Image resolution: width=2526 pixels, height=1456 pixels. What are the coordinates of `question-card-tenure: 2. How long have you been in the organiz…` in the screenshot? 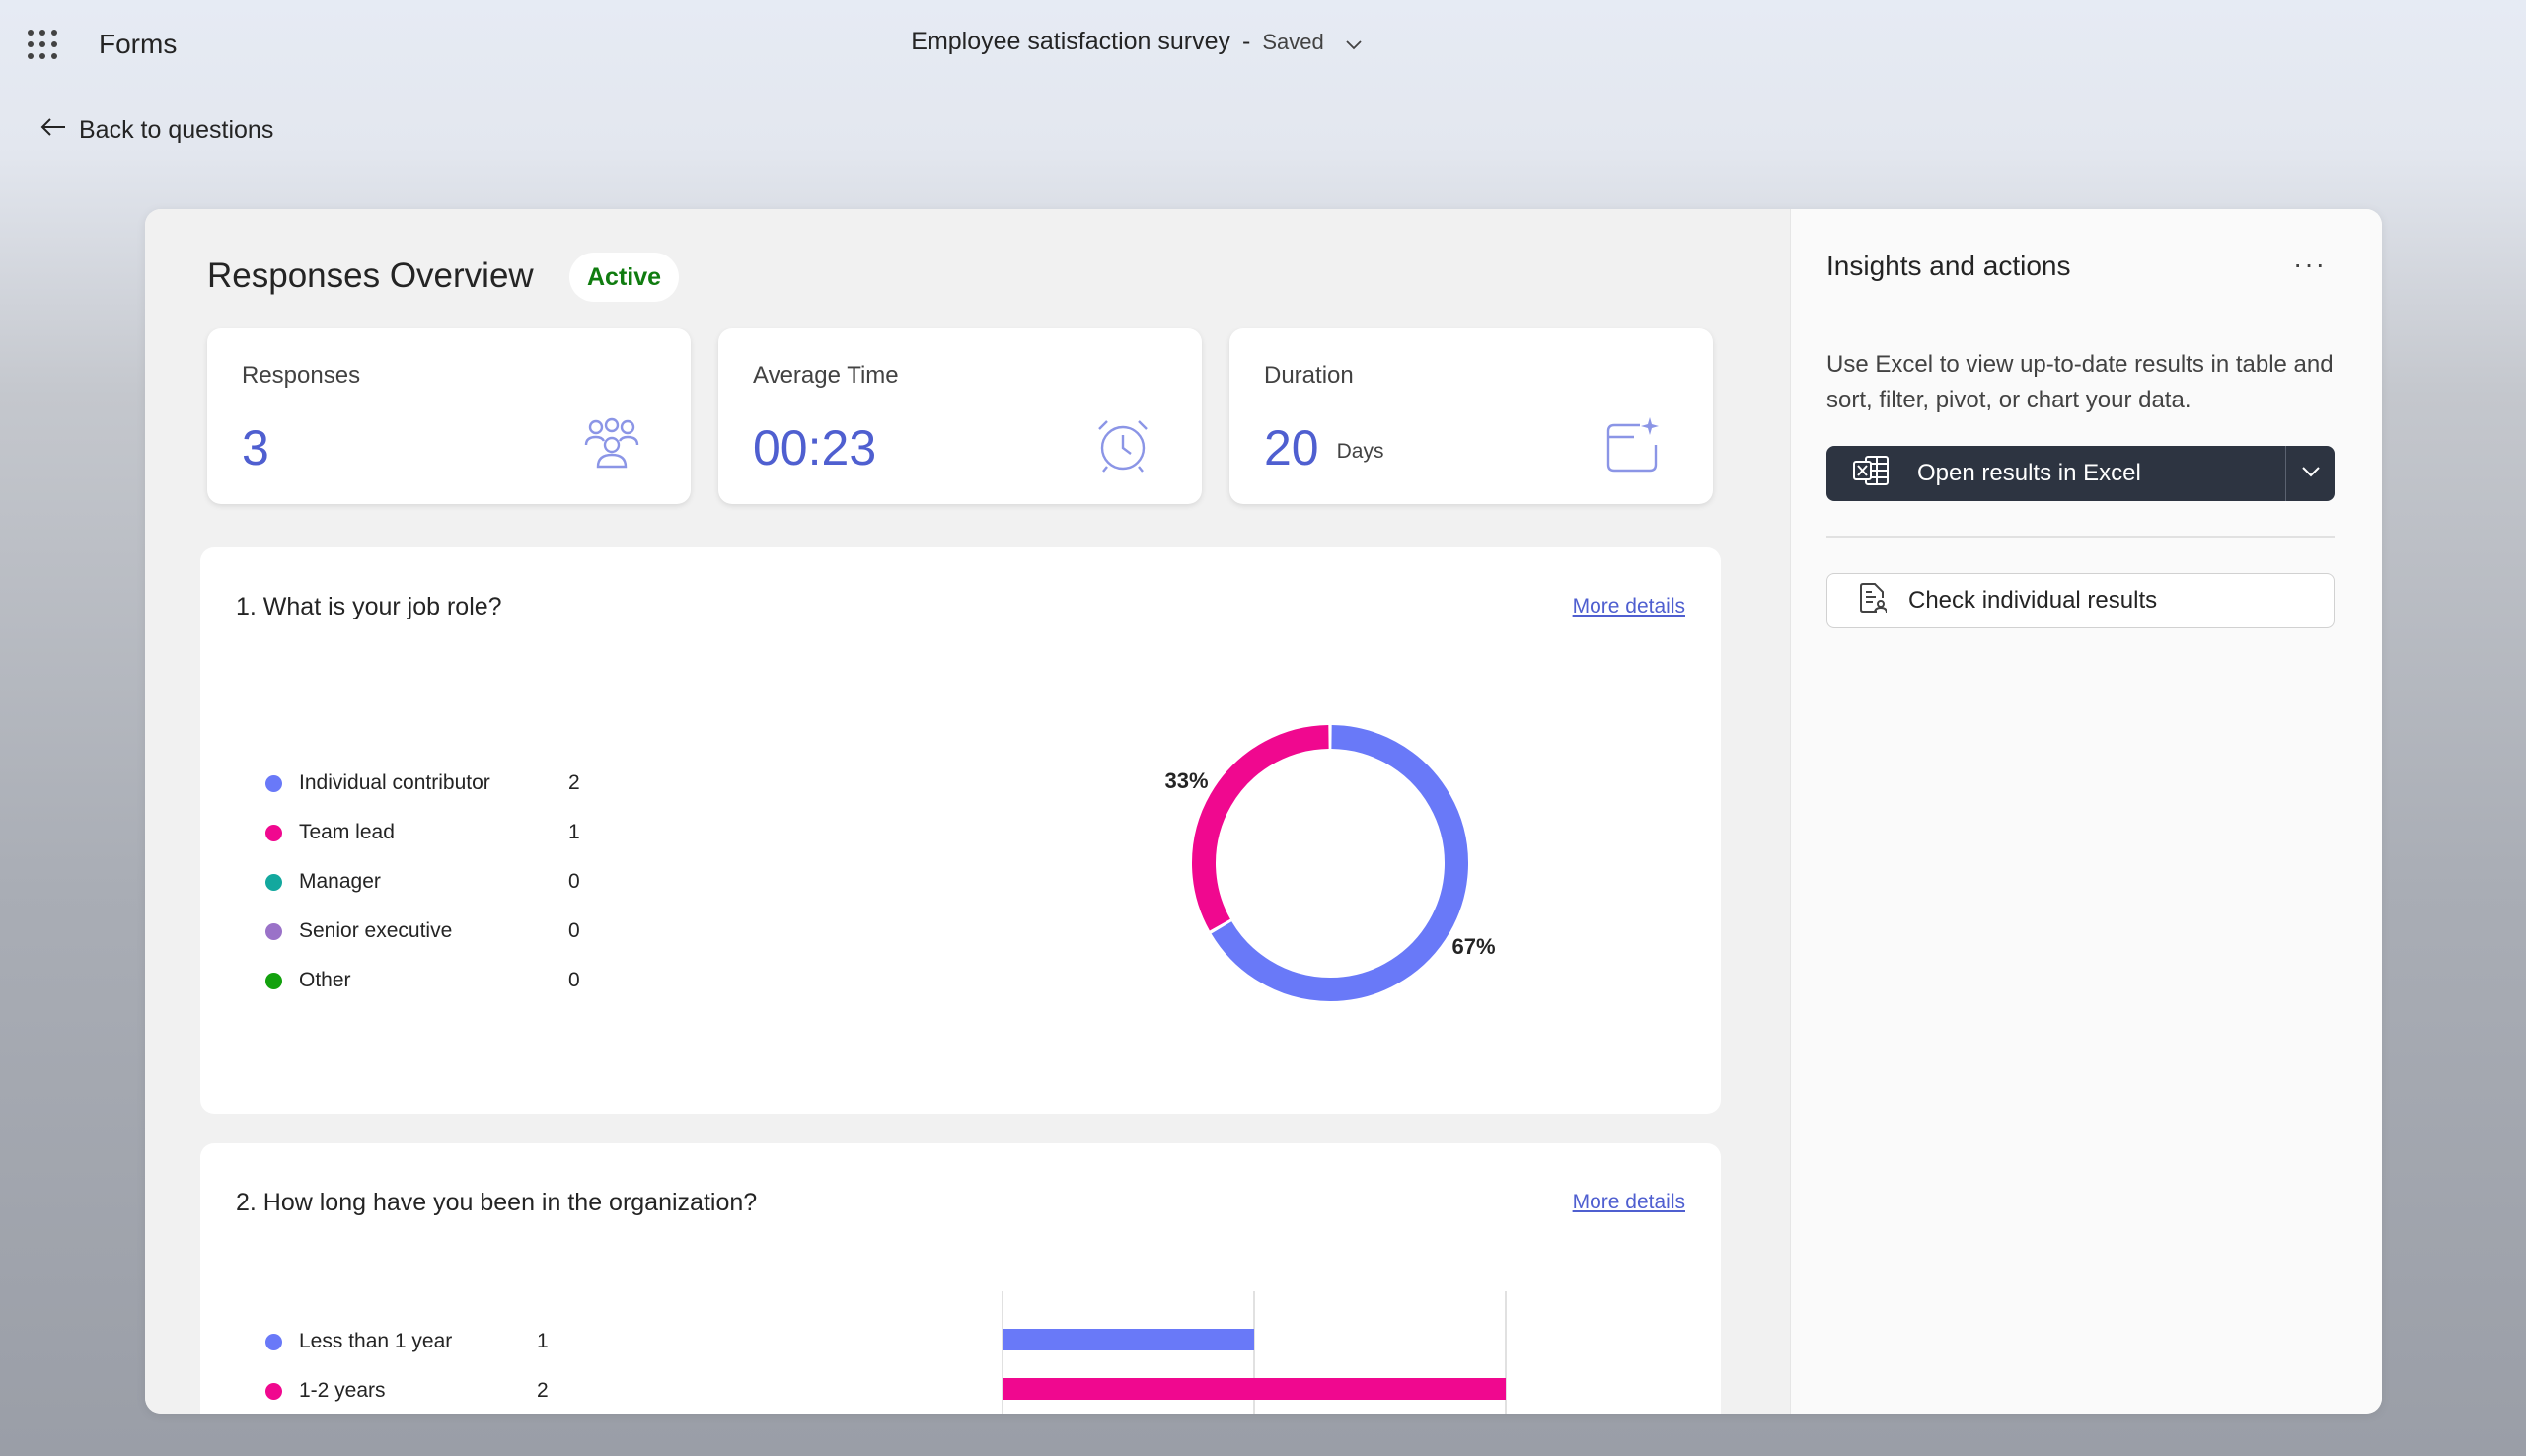 It's located at (960, 1278).